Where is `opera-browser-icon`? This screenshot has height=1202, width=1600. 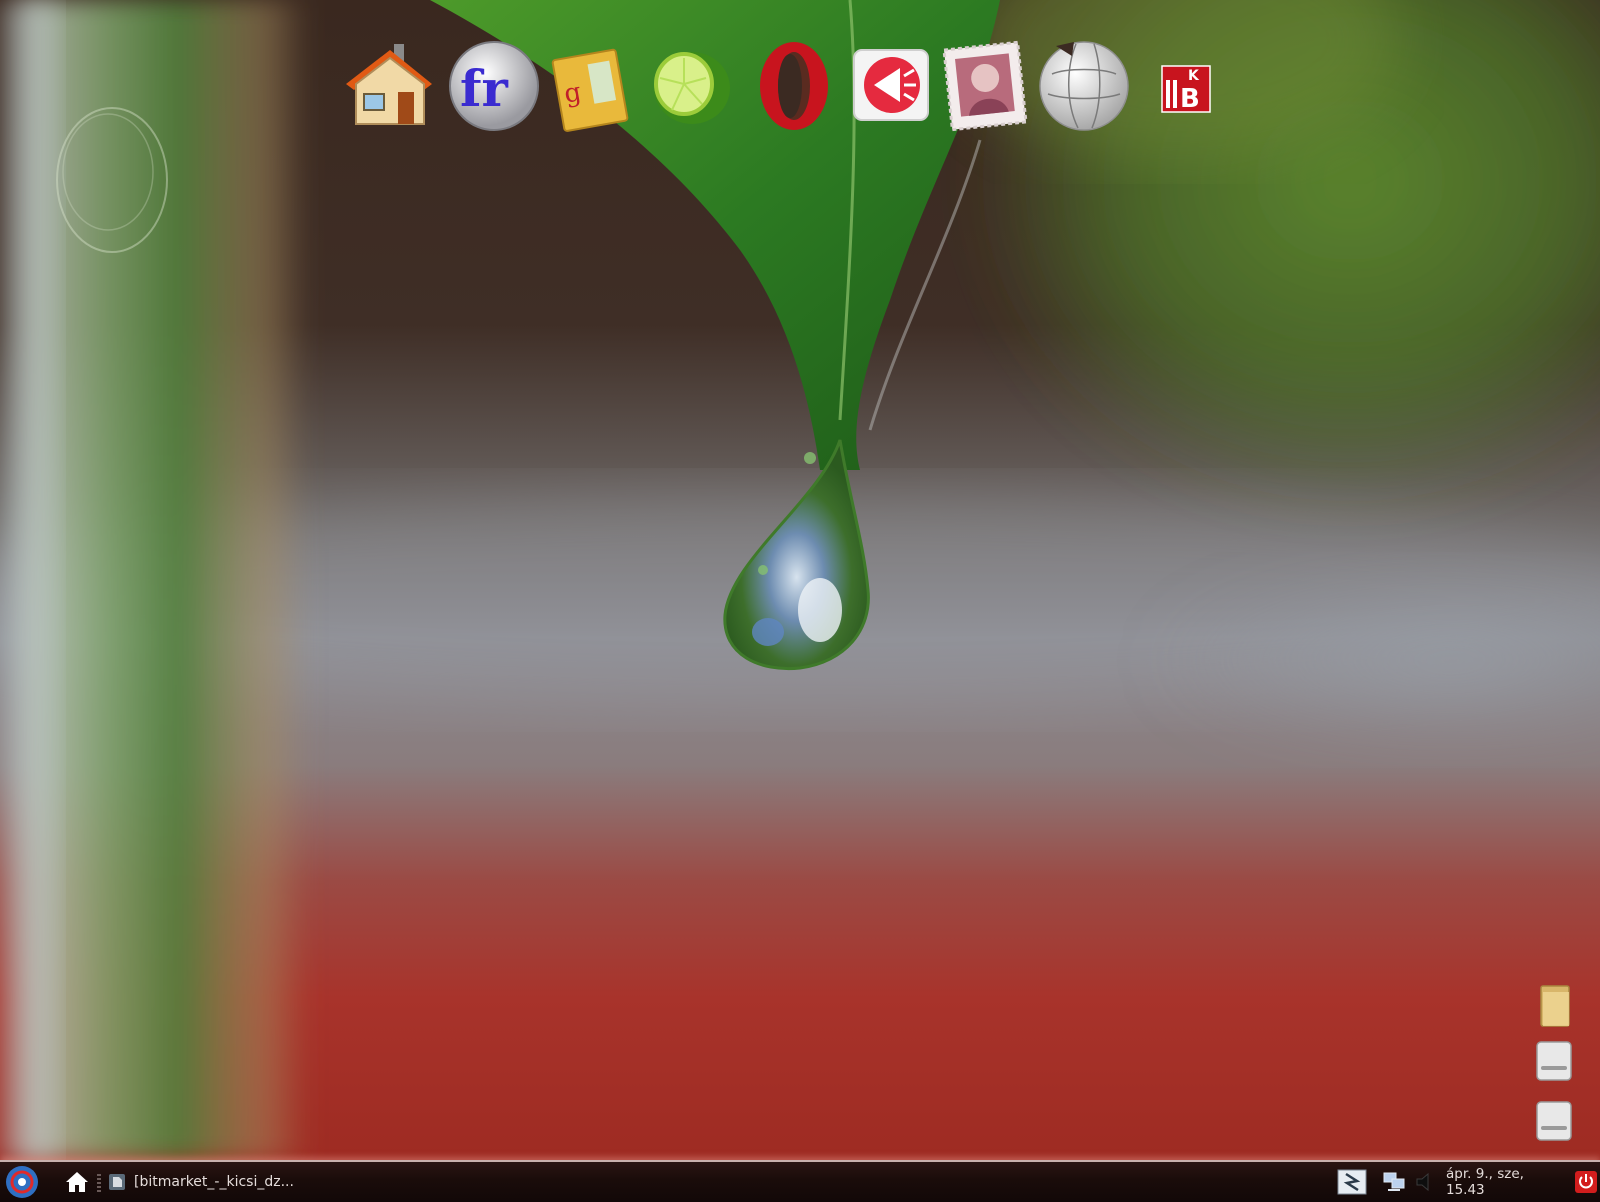
opera-browser-icon is located at coordinates (794, 86).